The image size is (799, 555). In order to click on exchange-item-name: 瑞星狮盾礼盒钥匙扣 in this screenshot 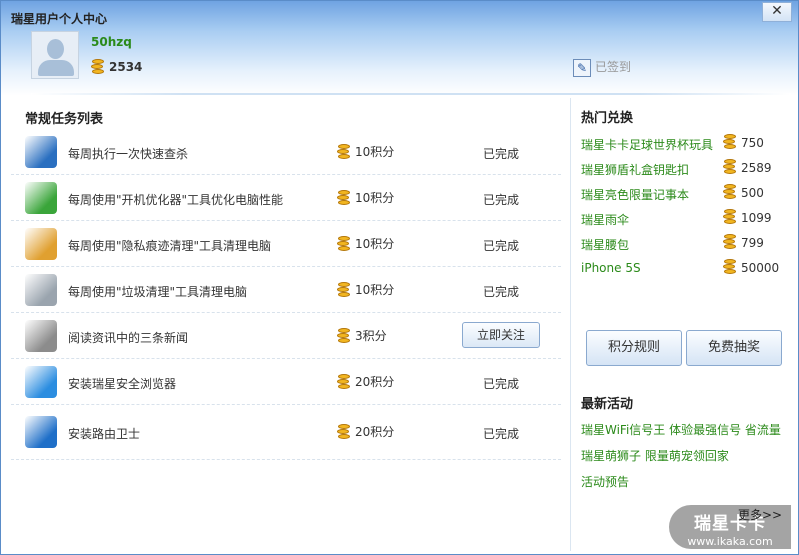, I will do `click(635, 169)`.